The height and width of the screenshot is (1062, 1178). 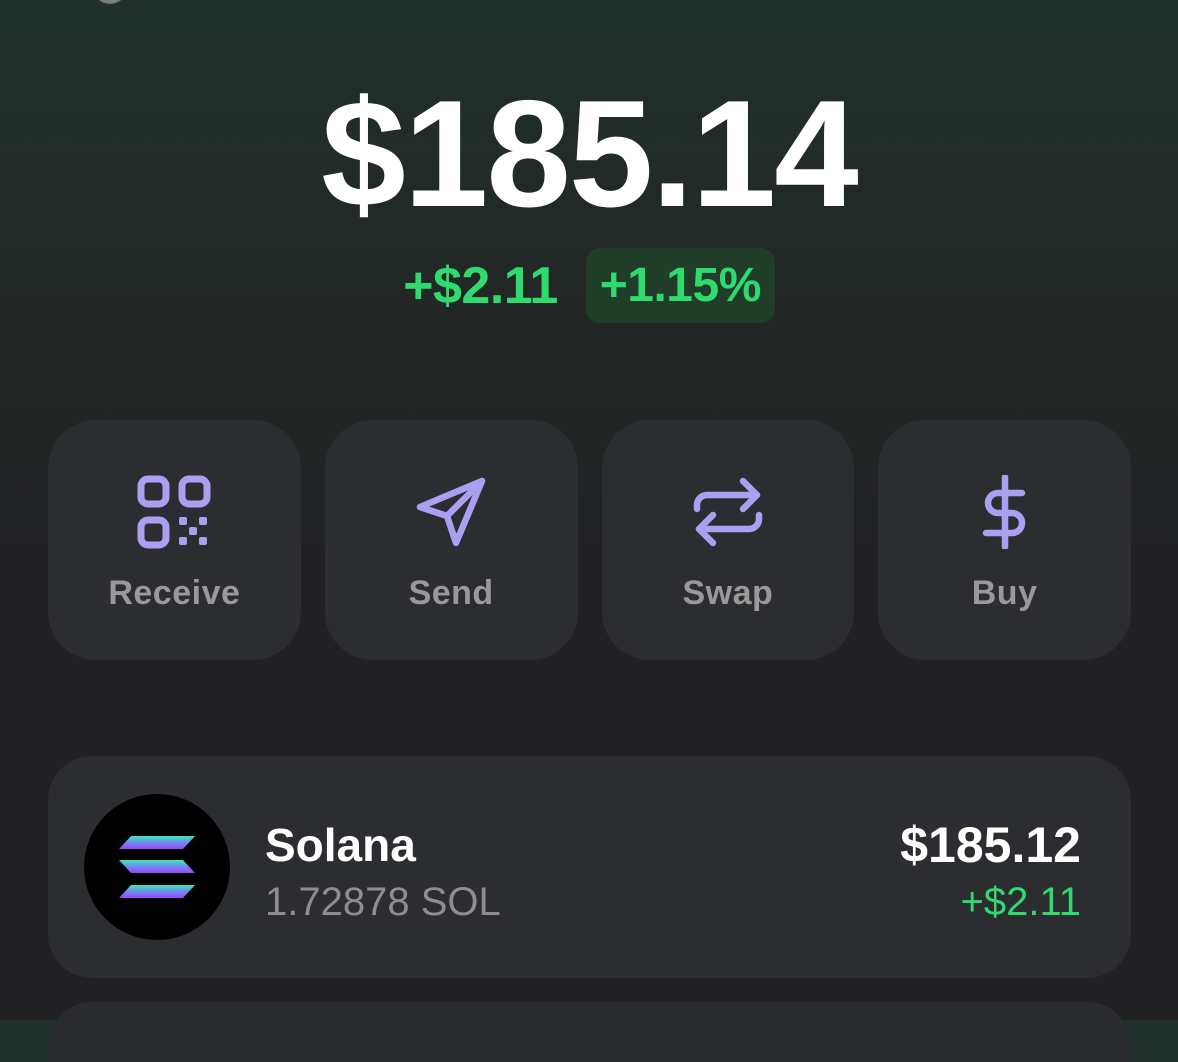 I want to click on send-button: Send, so click(x=451, y=540).